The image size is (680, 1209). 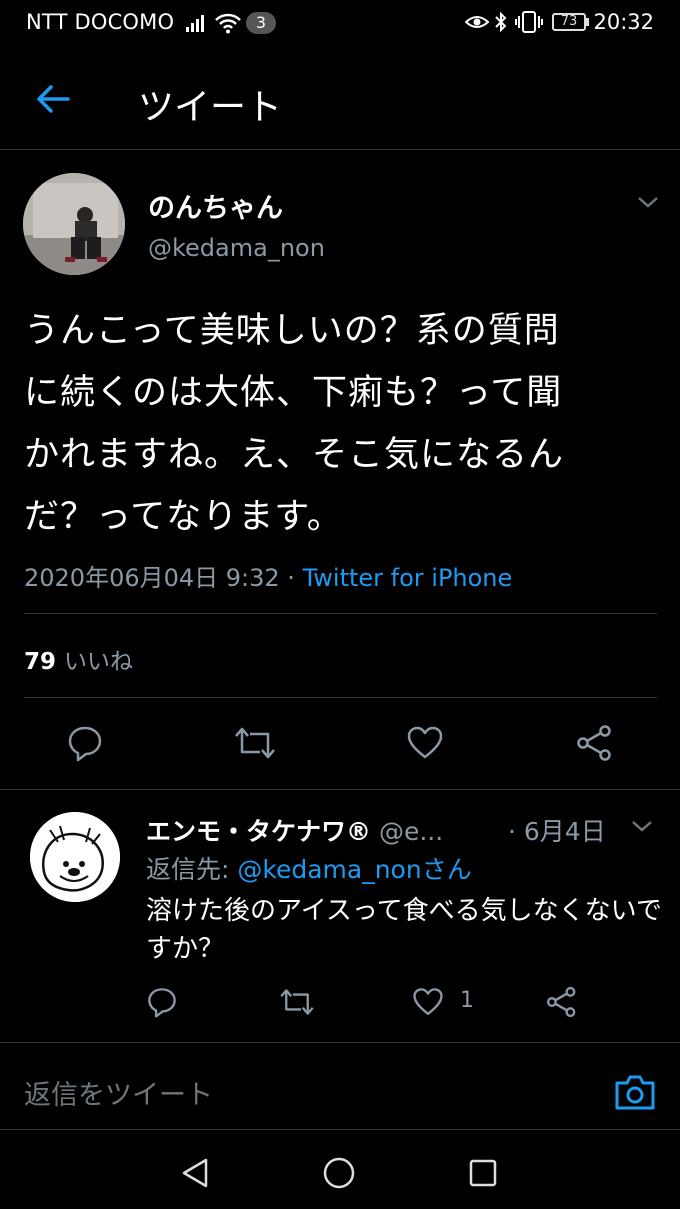 What do you see at coordinates (477, 22) in the screenshot?
I see `eye-comfort-icon` at bounding box center [477, 22].